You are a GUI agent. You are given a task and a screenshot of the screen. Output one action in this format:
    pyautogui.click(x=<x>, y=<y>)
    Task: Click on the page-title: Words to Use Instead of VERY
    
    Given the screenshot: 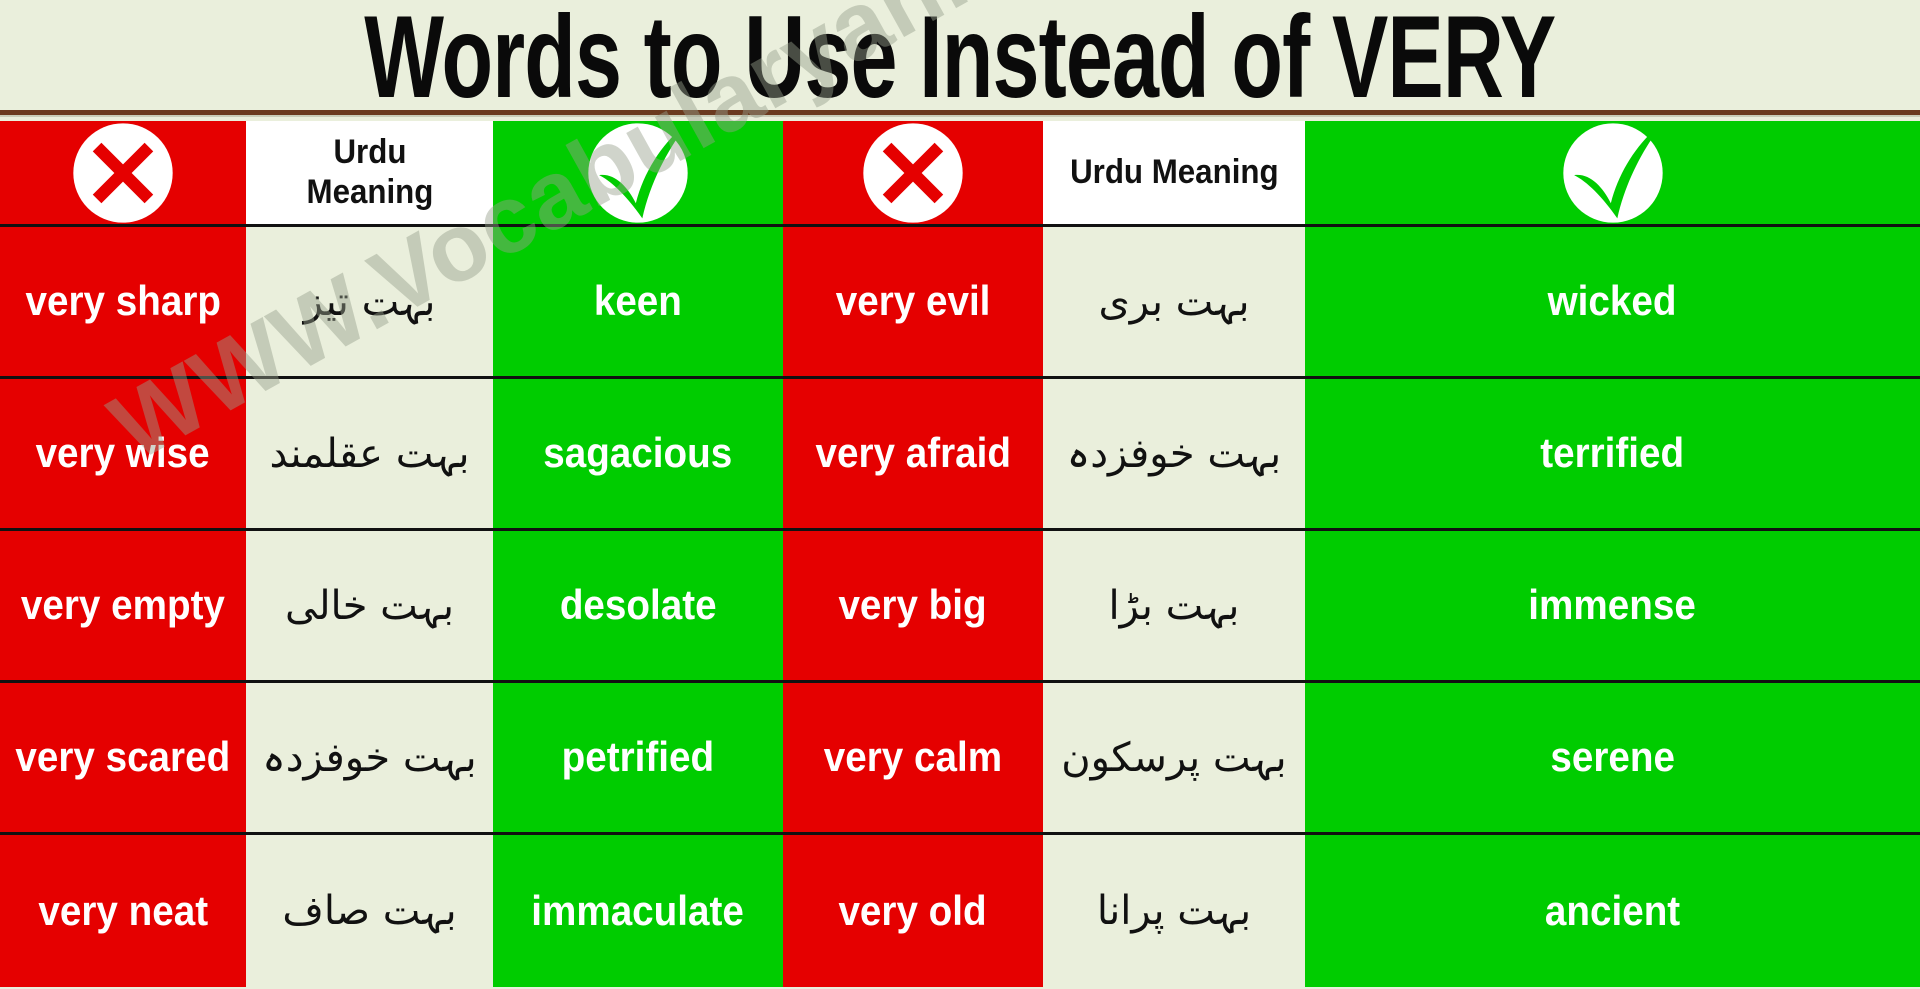 What is the action you would take?
    pyautogui.click(x=960, y=61)
    